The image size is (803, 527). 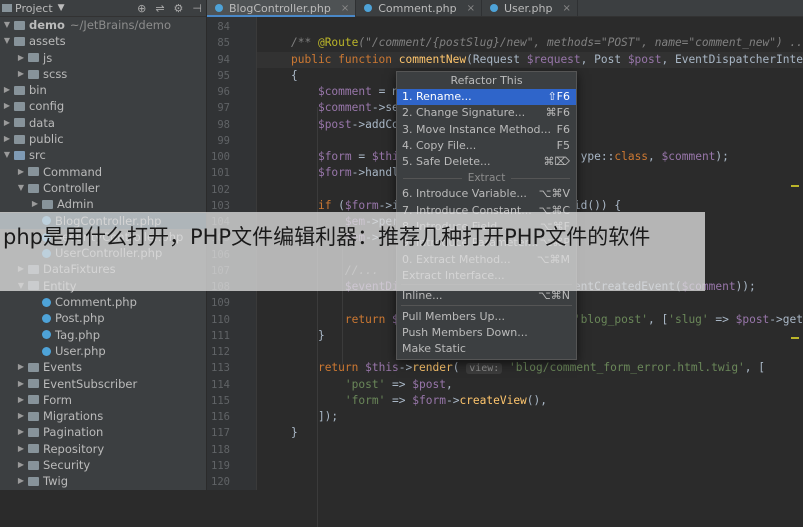 I want to click on code-token: ,, so click(x=654, y=156).